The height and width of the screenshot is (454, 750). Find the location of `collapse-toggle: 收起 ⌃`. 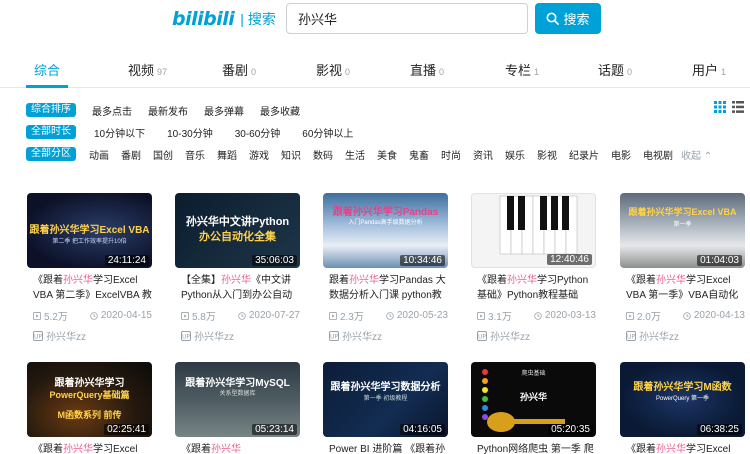

collapse-toggle: 收起 ⌃ is located at coordinates (696, 154).